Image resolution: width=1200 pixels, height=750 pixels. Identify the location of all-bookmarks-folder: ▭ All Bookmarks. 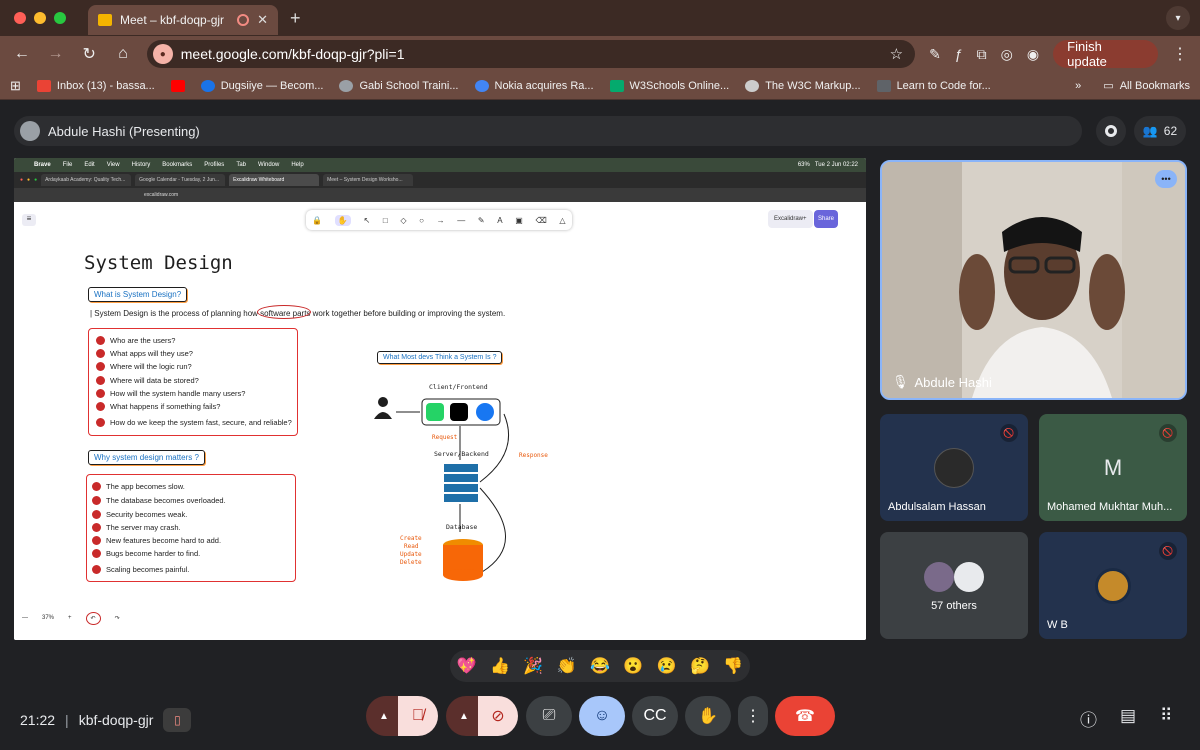
(1146, 86).